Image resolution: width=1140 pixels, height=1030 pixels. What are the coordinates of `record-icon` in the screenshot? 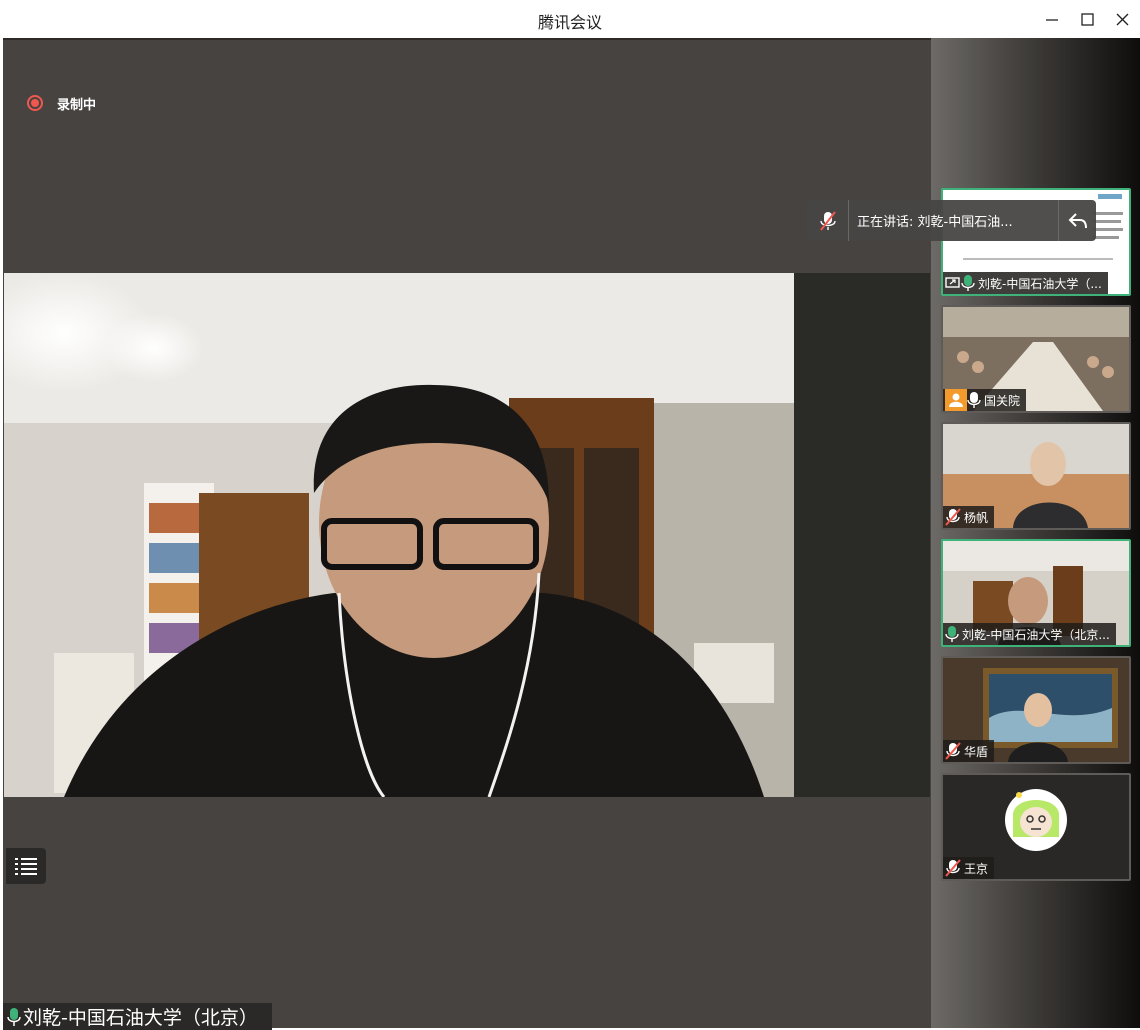 It's located at (35, 103).